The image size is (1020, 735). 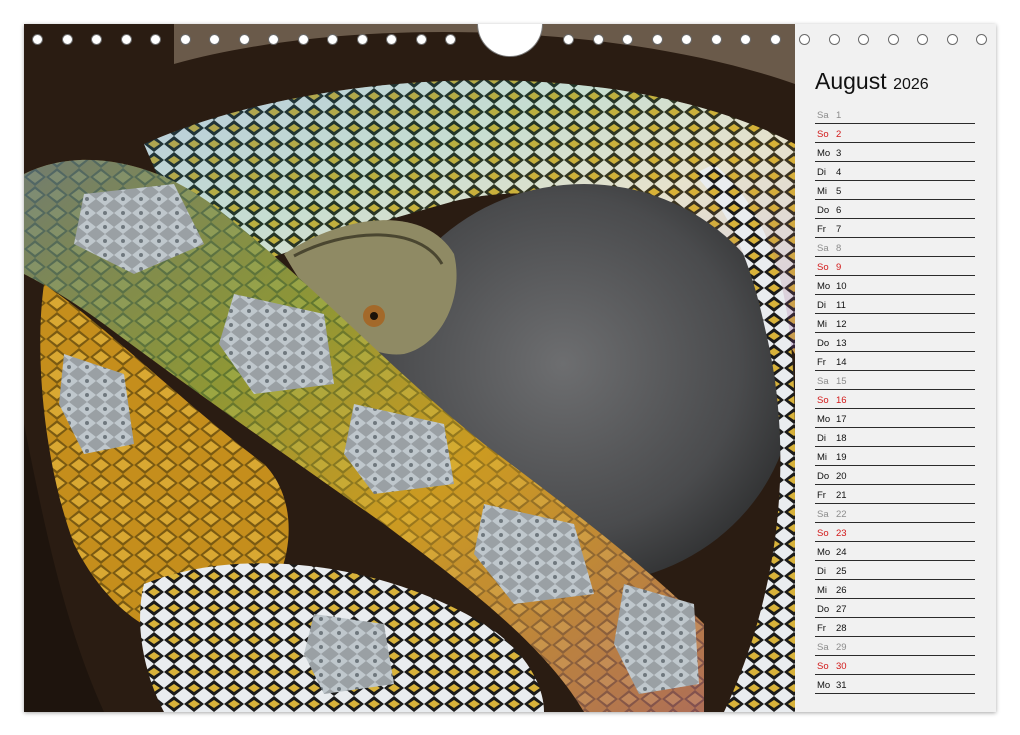 I want to click on year-label: 2026, so click(x=911, y=84).